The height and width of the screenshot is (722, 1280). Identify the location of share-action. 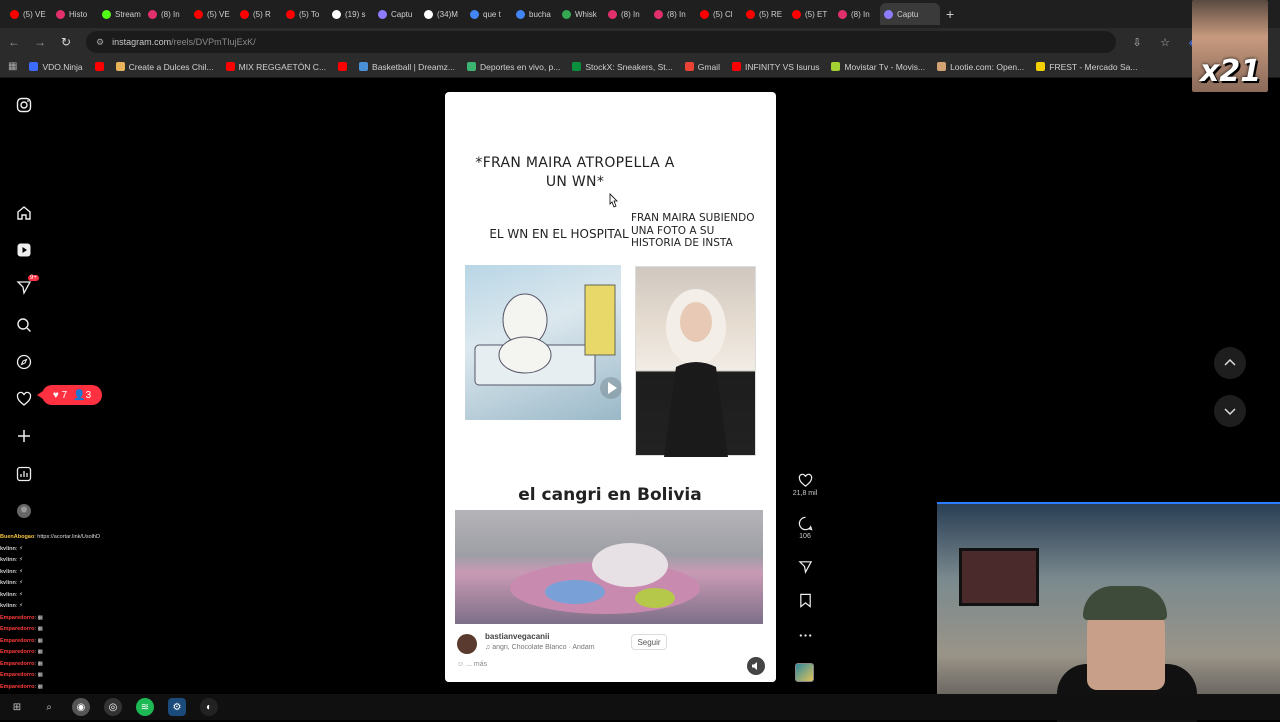
(805, 567).